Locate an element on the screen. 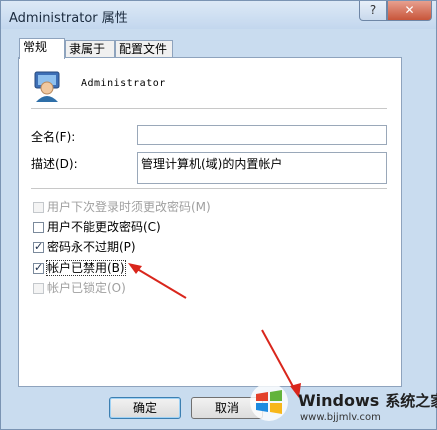  annotation-arrows is located at coordinates (214, 330).